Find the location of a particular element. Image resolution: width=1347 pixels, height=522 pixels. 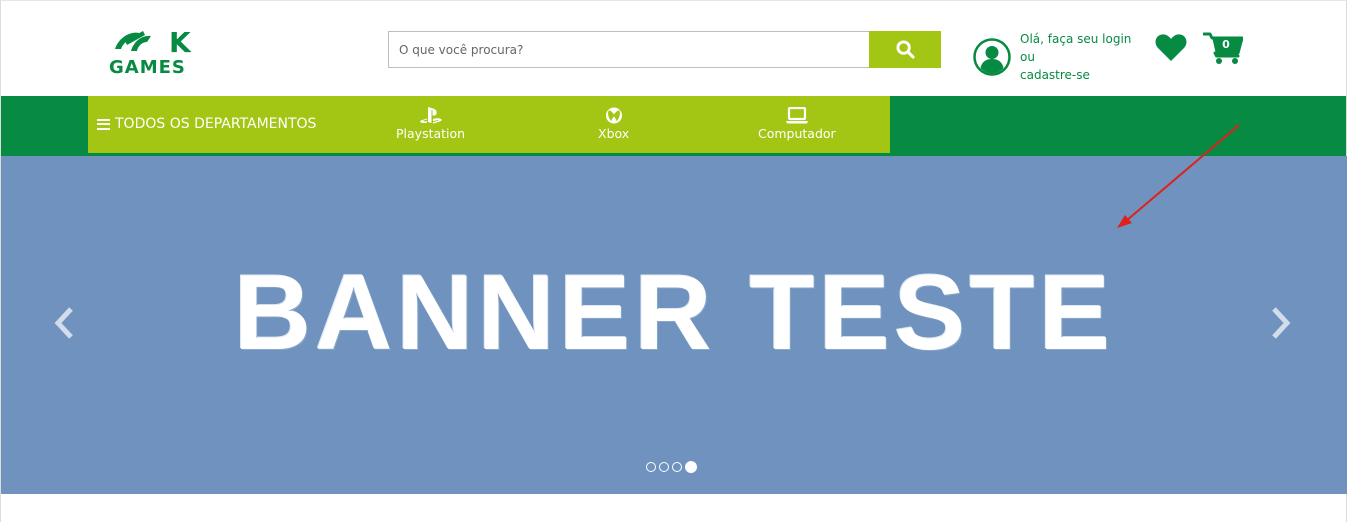

logo-top-text: K is located at coordinates (180, 43).